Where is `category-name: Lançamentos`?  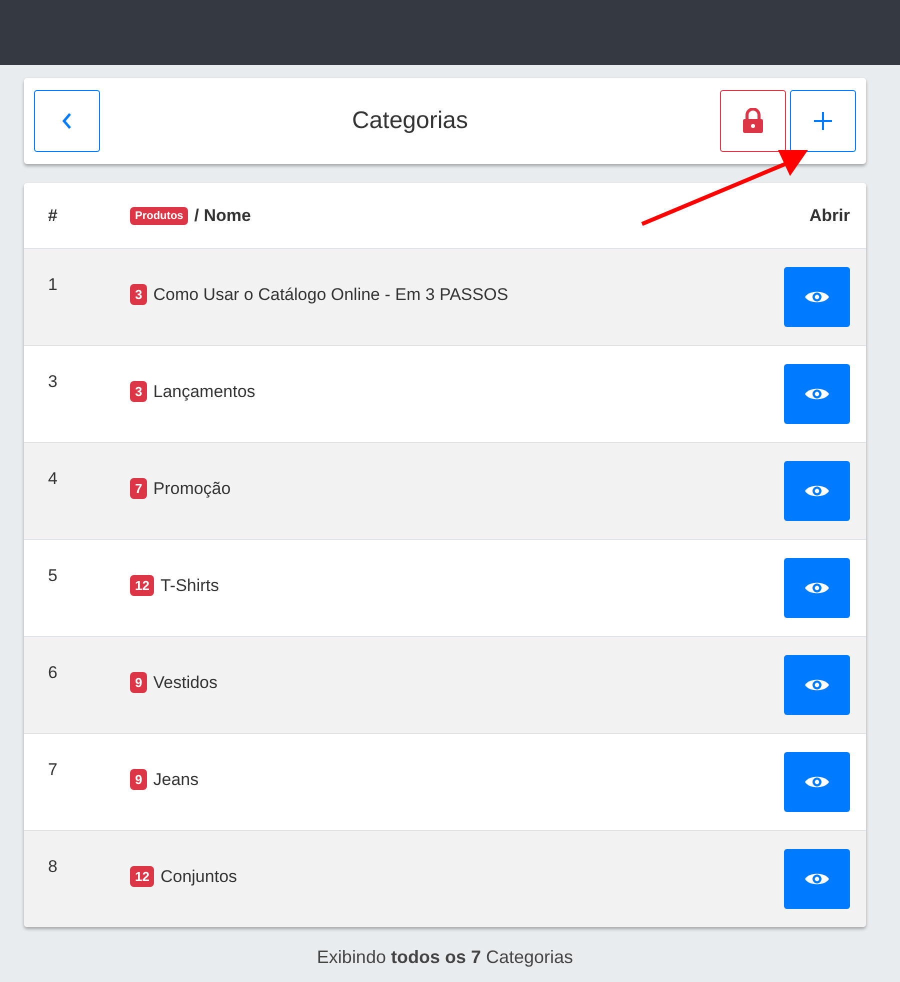
category-name: Lançamentos is located at coordinates (204, 392).